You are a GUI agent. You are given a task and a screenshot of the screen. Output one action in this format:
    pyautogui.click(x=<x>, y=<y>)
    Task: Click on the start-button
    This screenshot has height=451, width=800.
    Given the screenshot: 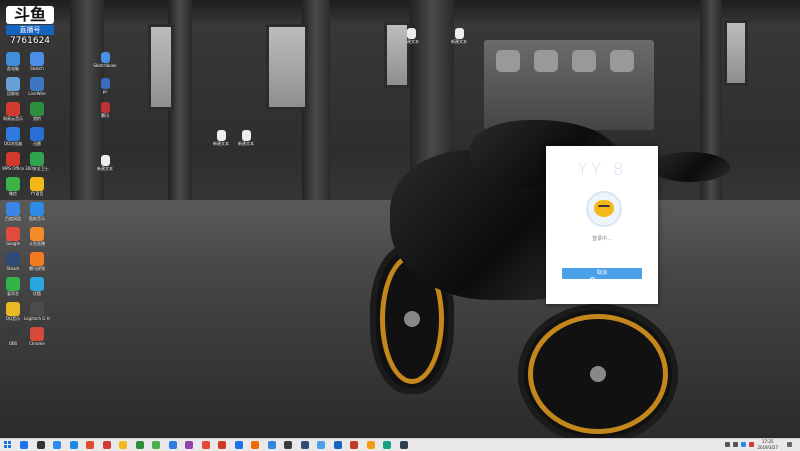 What is the action you would take?
    pyautogui.click(x=8, y=445)
    